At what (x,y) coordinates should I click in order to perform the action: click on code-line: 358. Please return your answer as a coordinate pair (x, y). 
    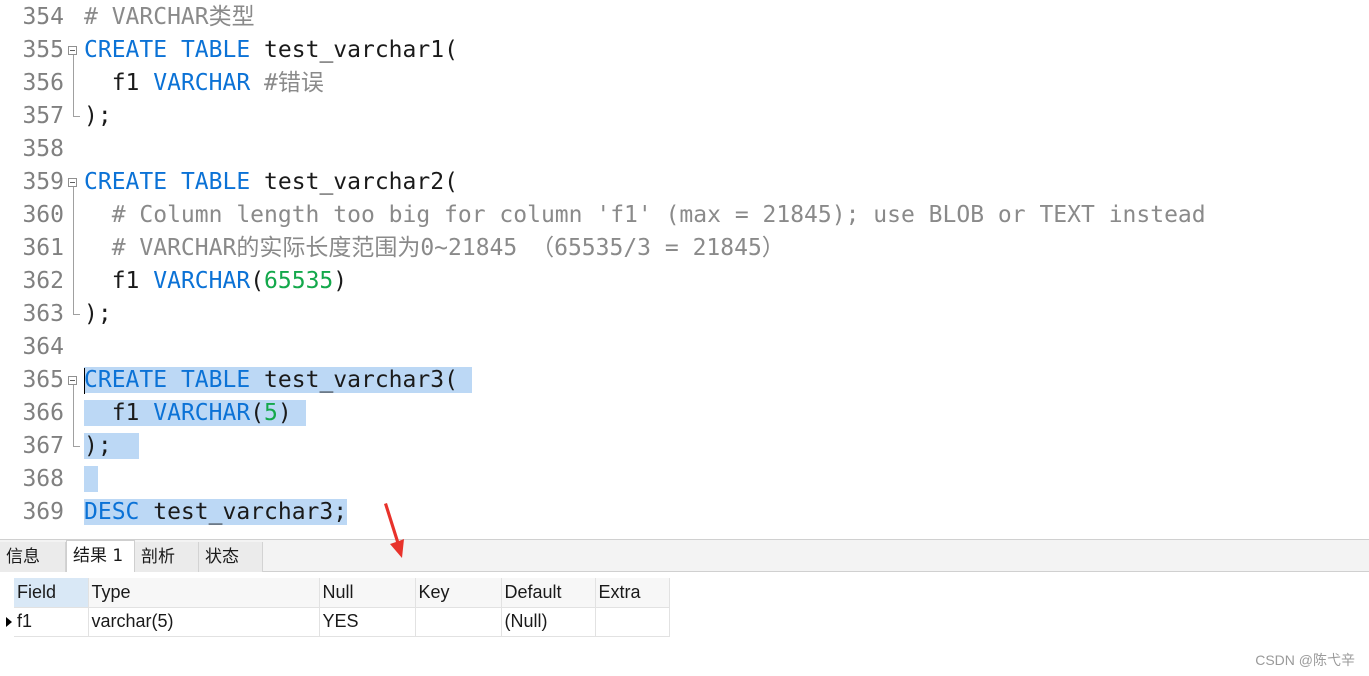
    Looking at the image, I should click on (684, 149).